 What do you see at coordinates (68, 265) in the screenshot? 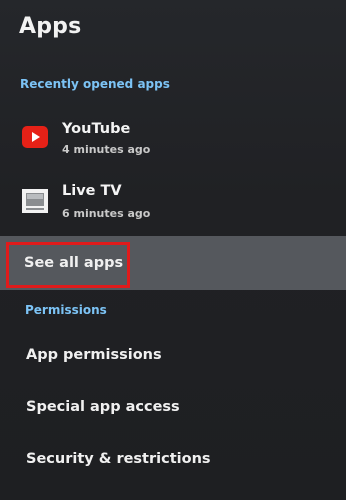
I see `highlight-annotation` at bounding box center [68, 265].